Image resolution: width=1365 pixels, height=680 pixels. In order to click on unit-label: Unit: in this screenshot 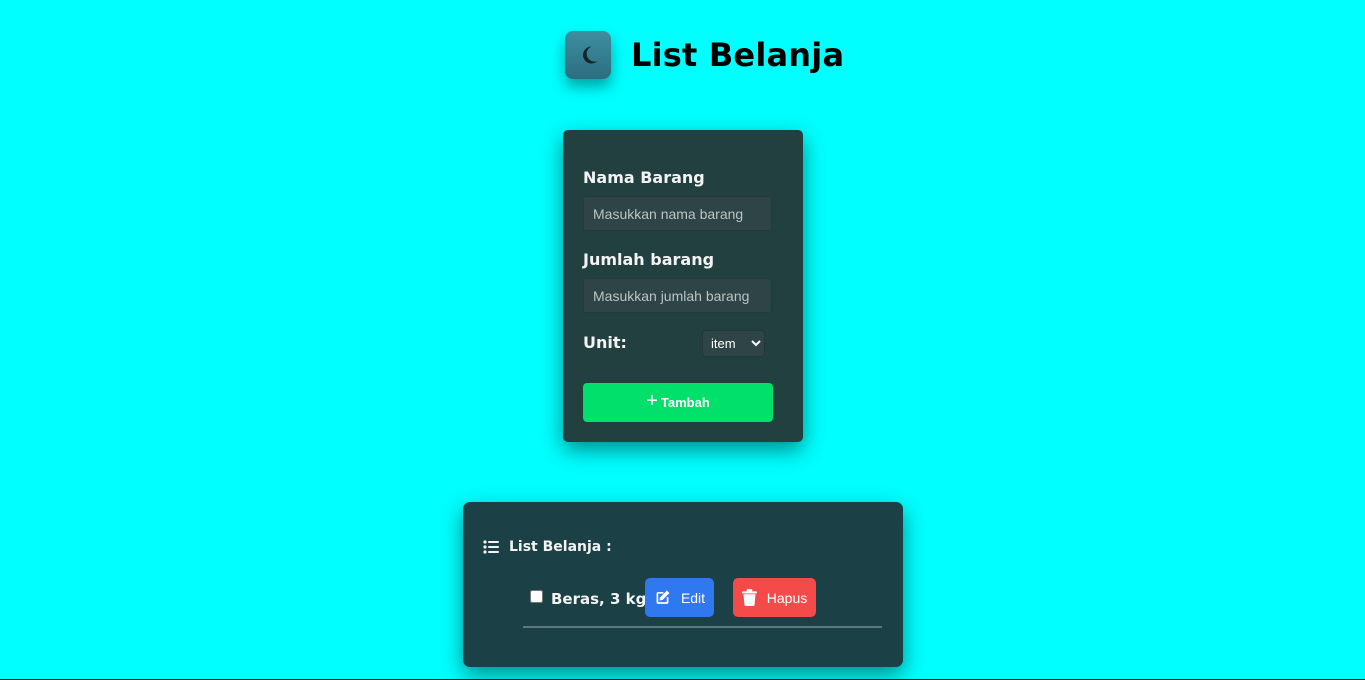, I will do `click(605, 342)`.